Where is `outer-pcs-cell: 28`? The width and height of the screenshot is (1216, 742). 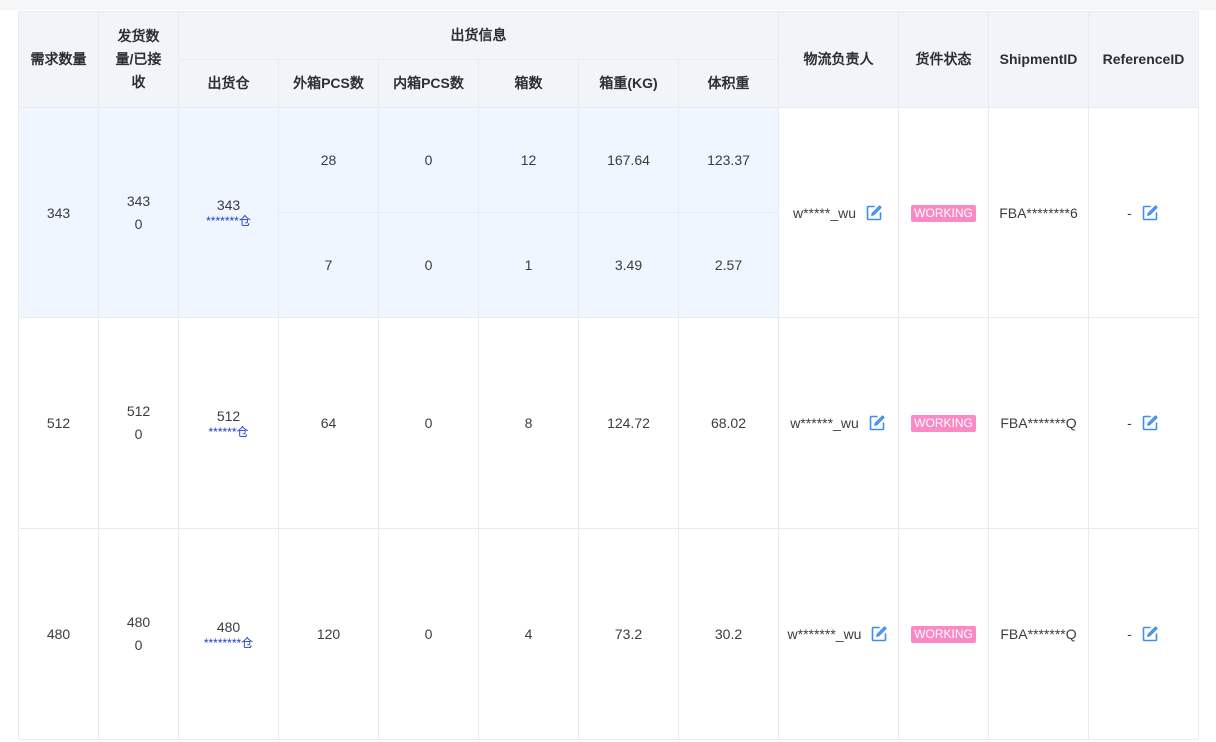 outer-pcs-cell: 28 is located at coordinates (328, 160).